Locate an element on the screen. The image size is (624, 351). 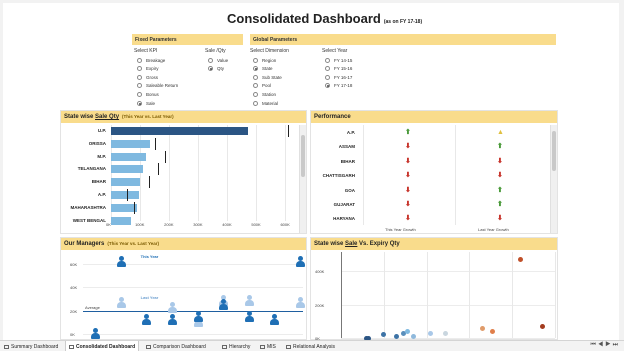
year-option-label: FY 16-17 is located at coordinates (343, 77).